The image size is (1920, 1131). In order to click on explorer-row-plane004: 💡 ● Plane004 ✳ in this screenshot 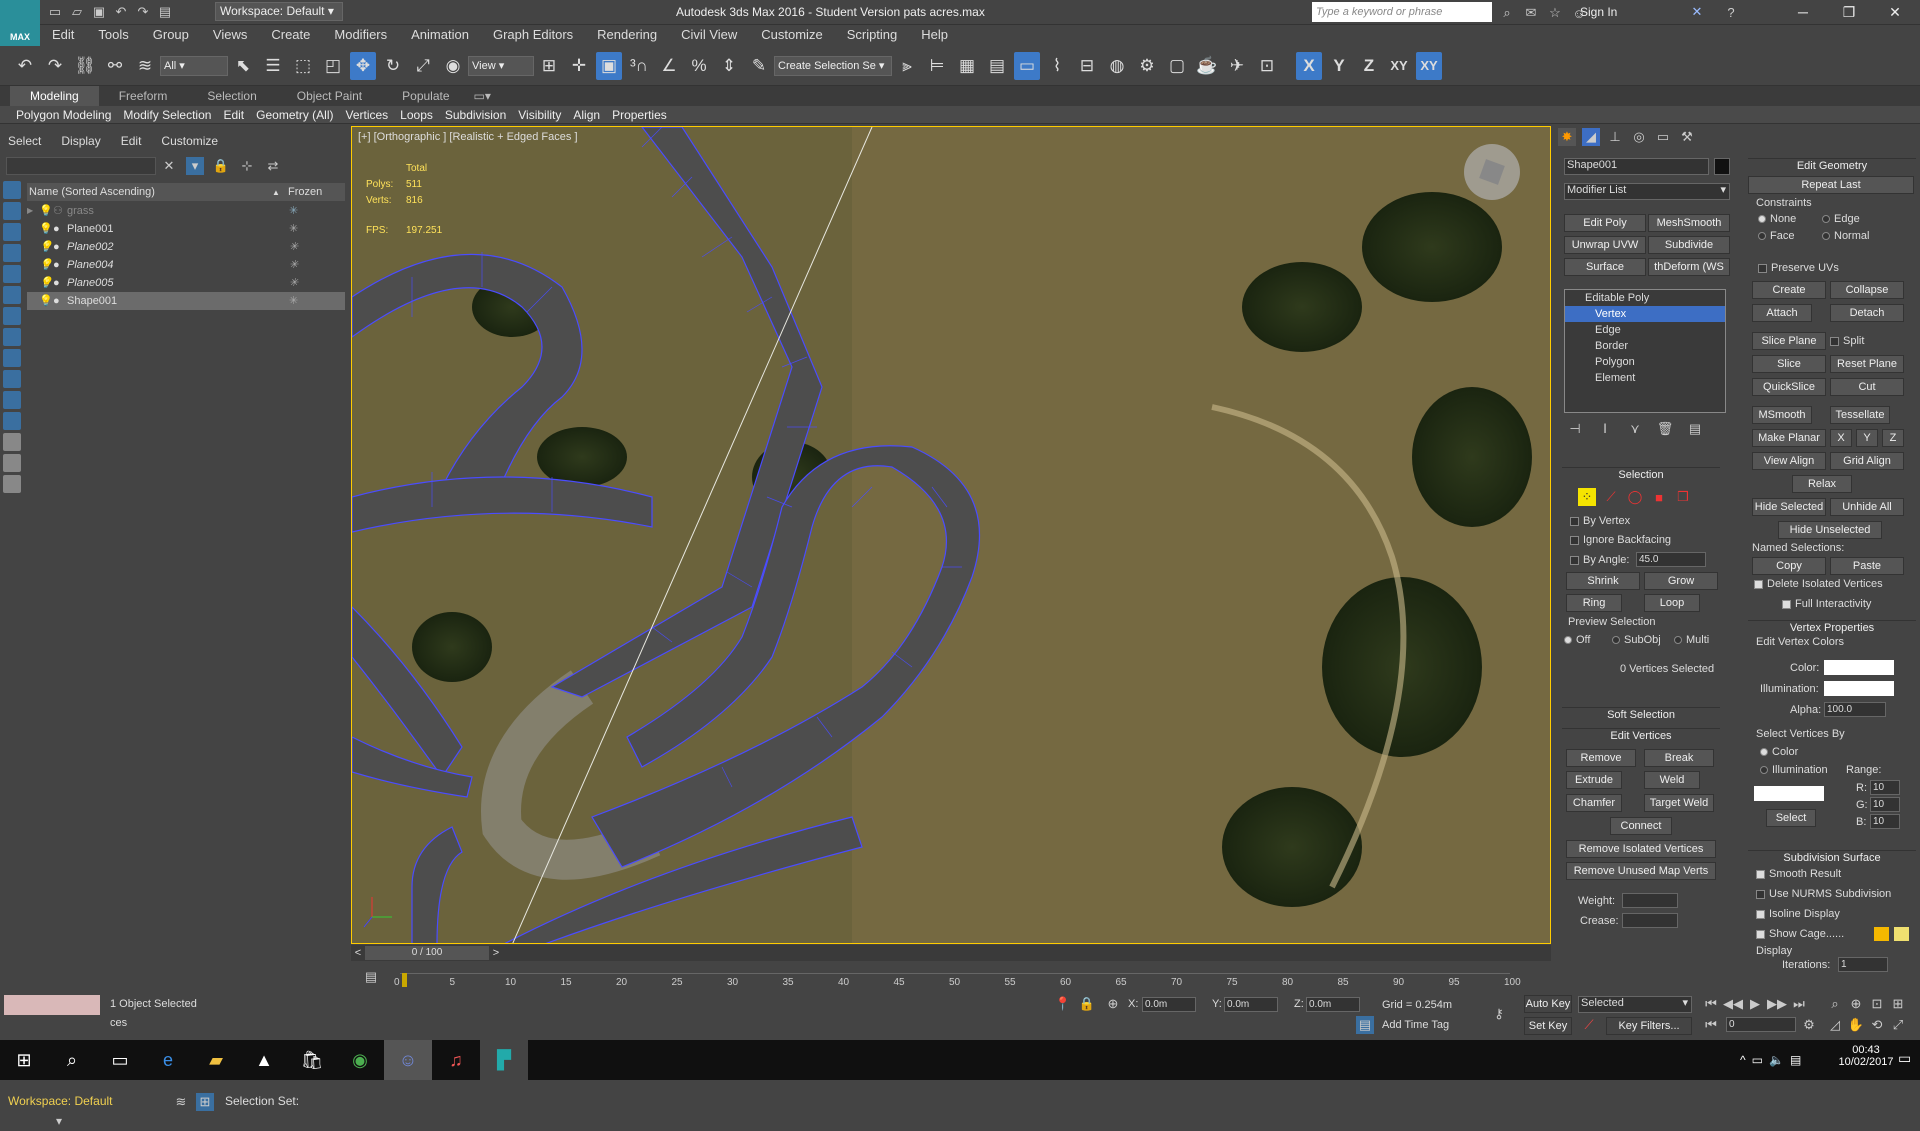, I will do `click(186, 265)`.